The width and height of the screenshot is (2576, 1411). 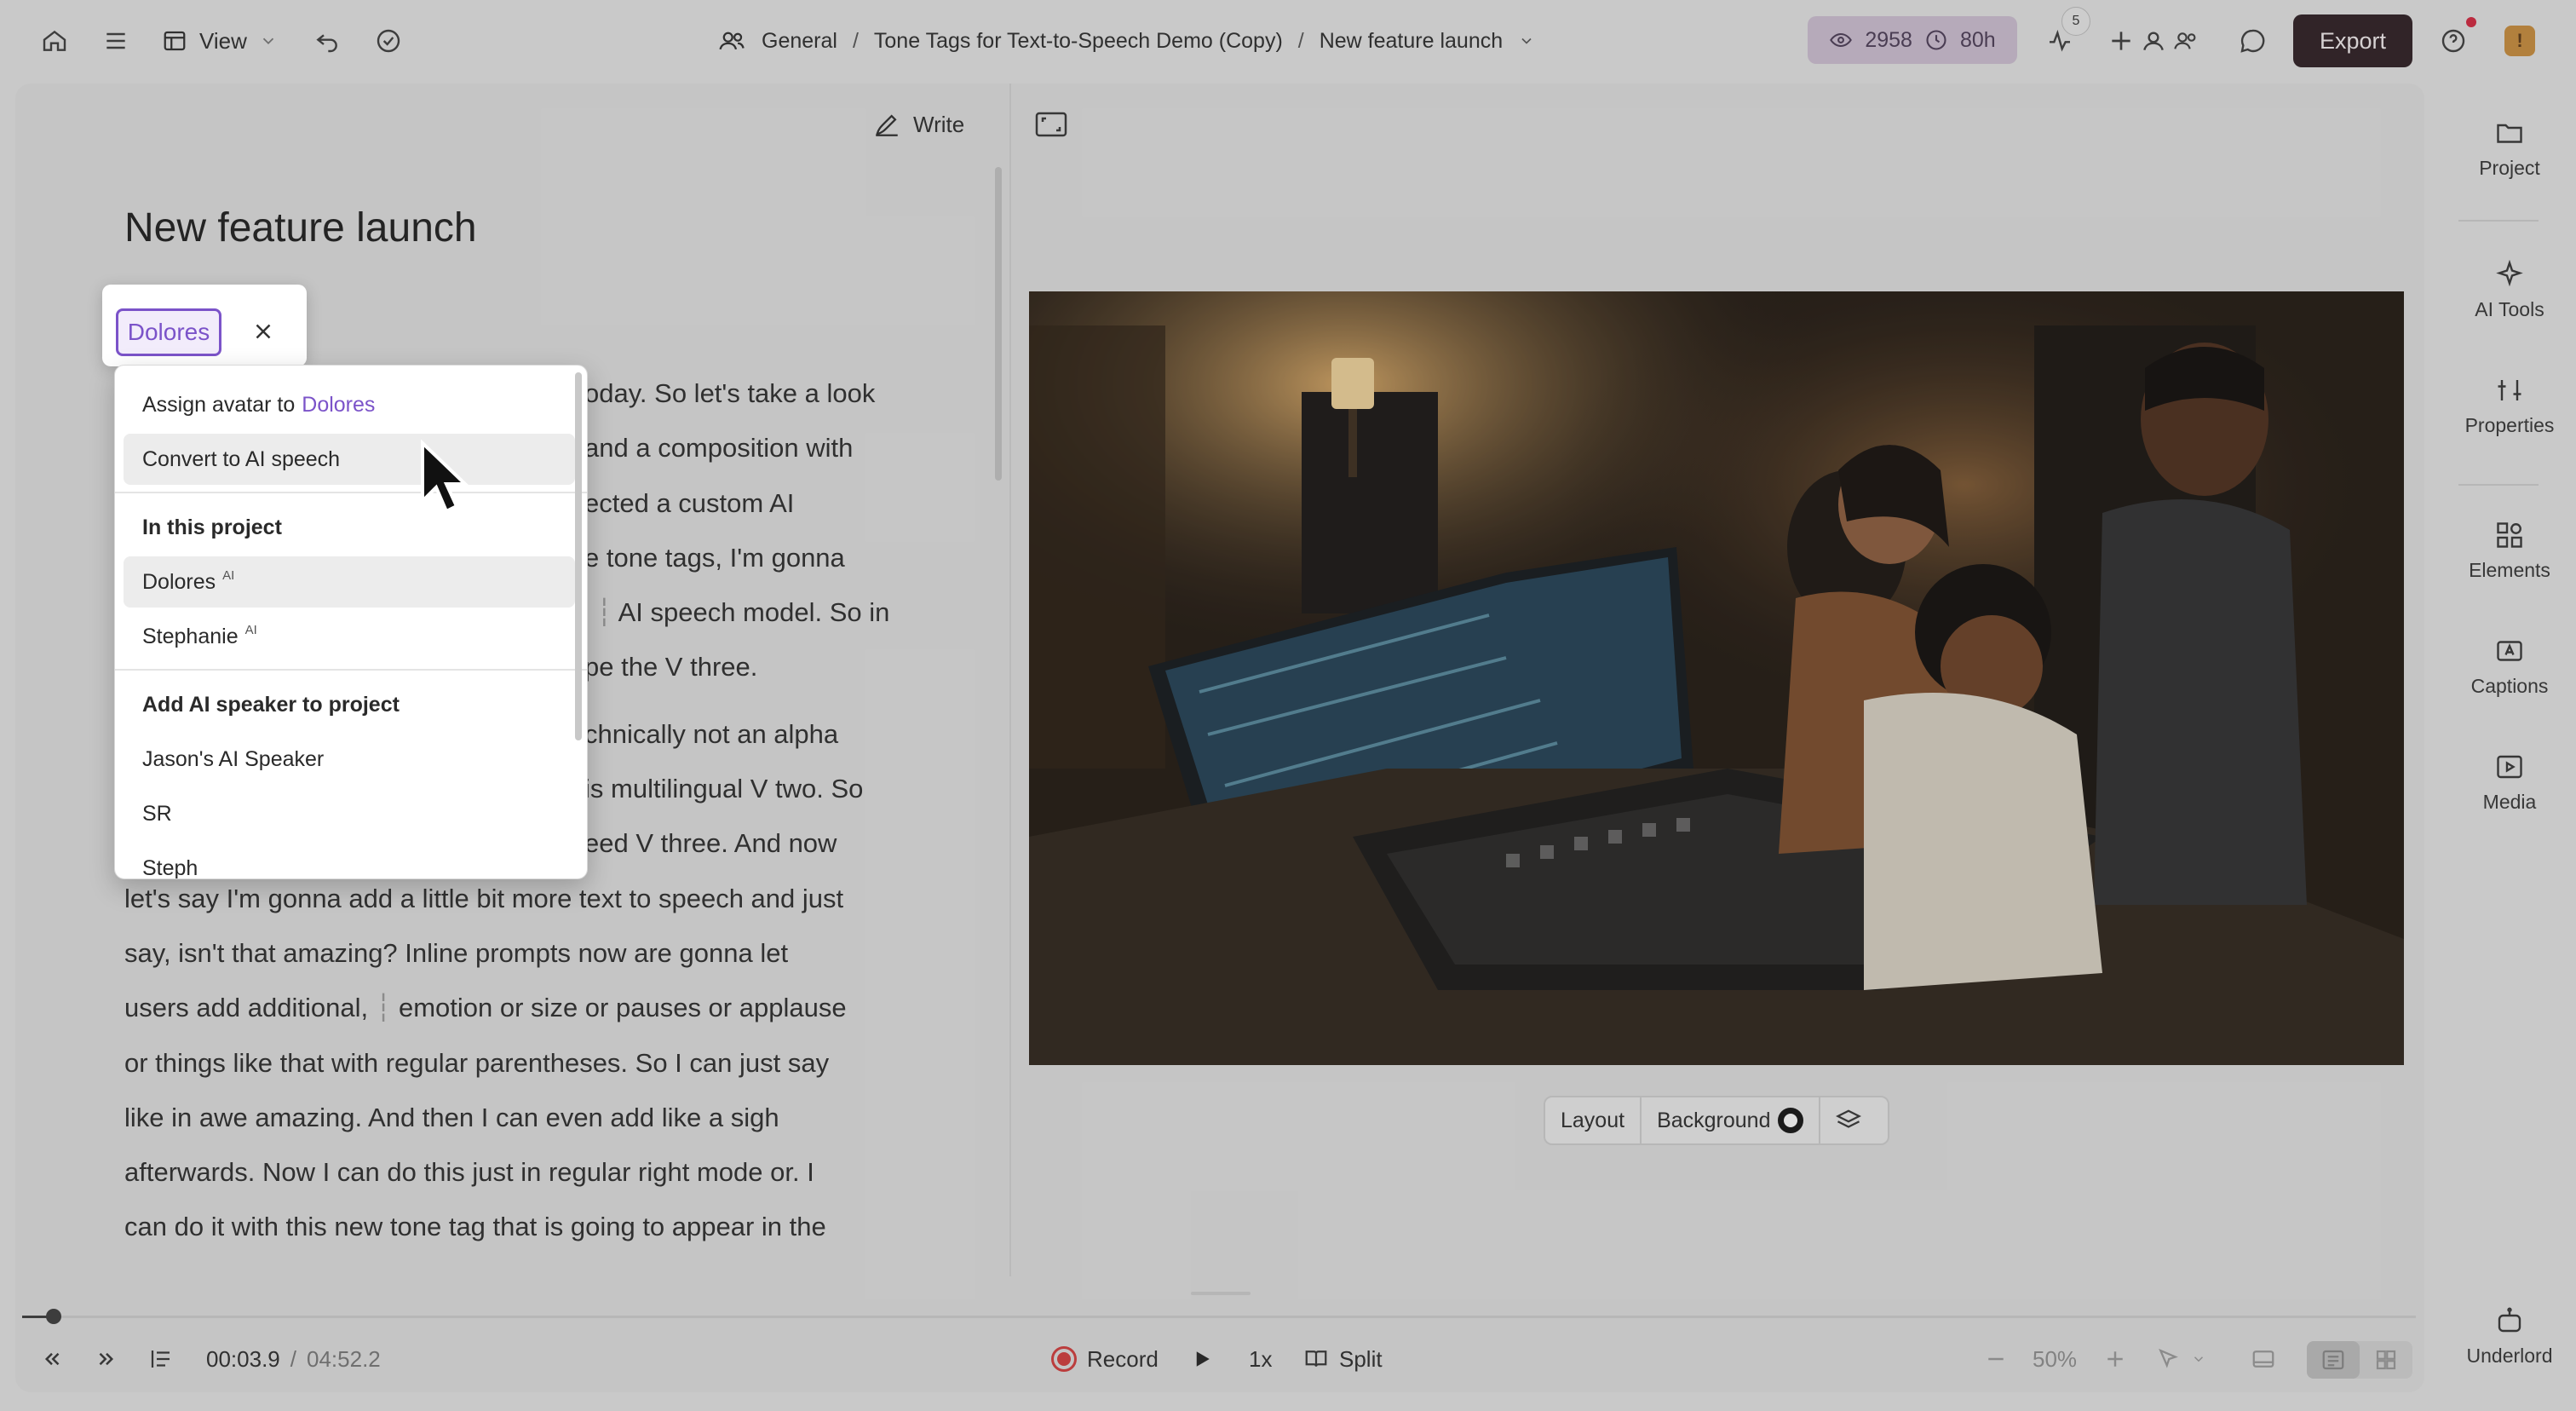 What do you see at coordinates (175, 41) in the screenshot?
I see `layout-icon` at bounding box center [175, 41].